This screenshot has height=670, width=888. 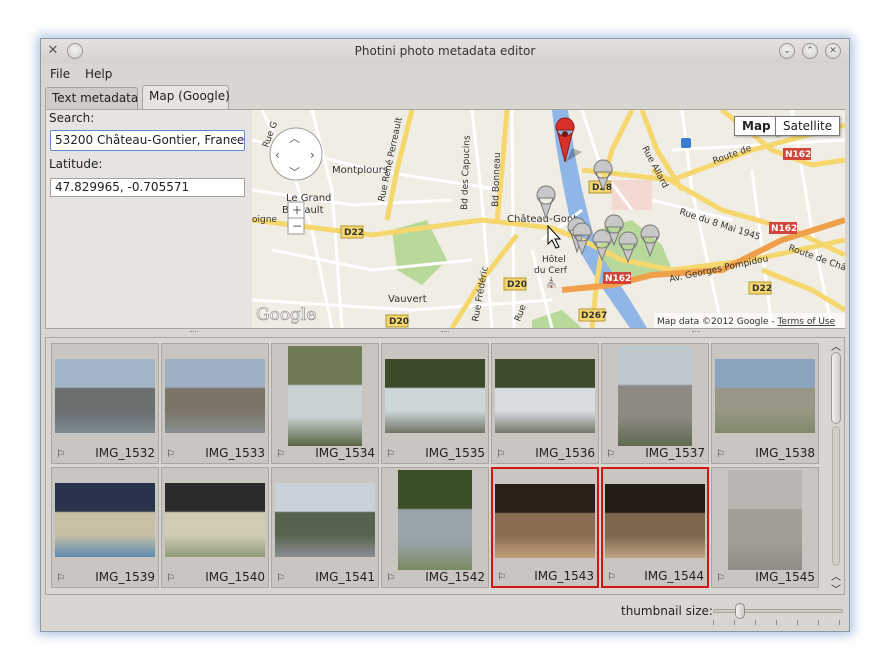 I want to click on thumbnail-name: IMG_1538, so click(x=785, y=453).